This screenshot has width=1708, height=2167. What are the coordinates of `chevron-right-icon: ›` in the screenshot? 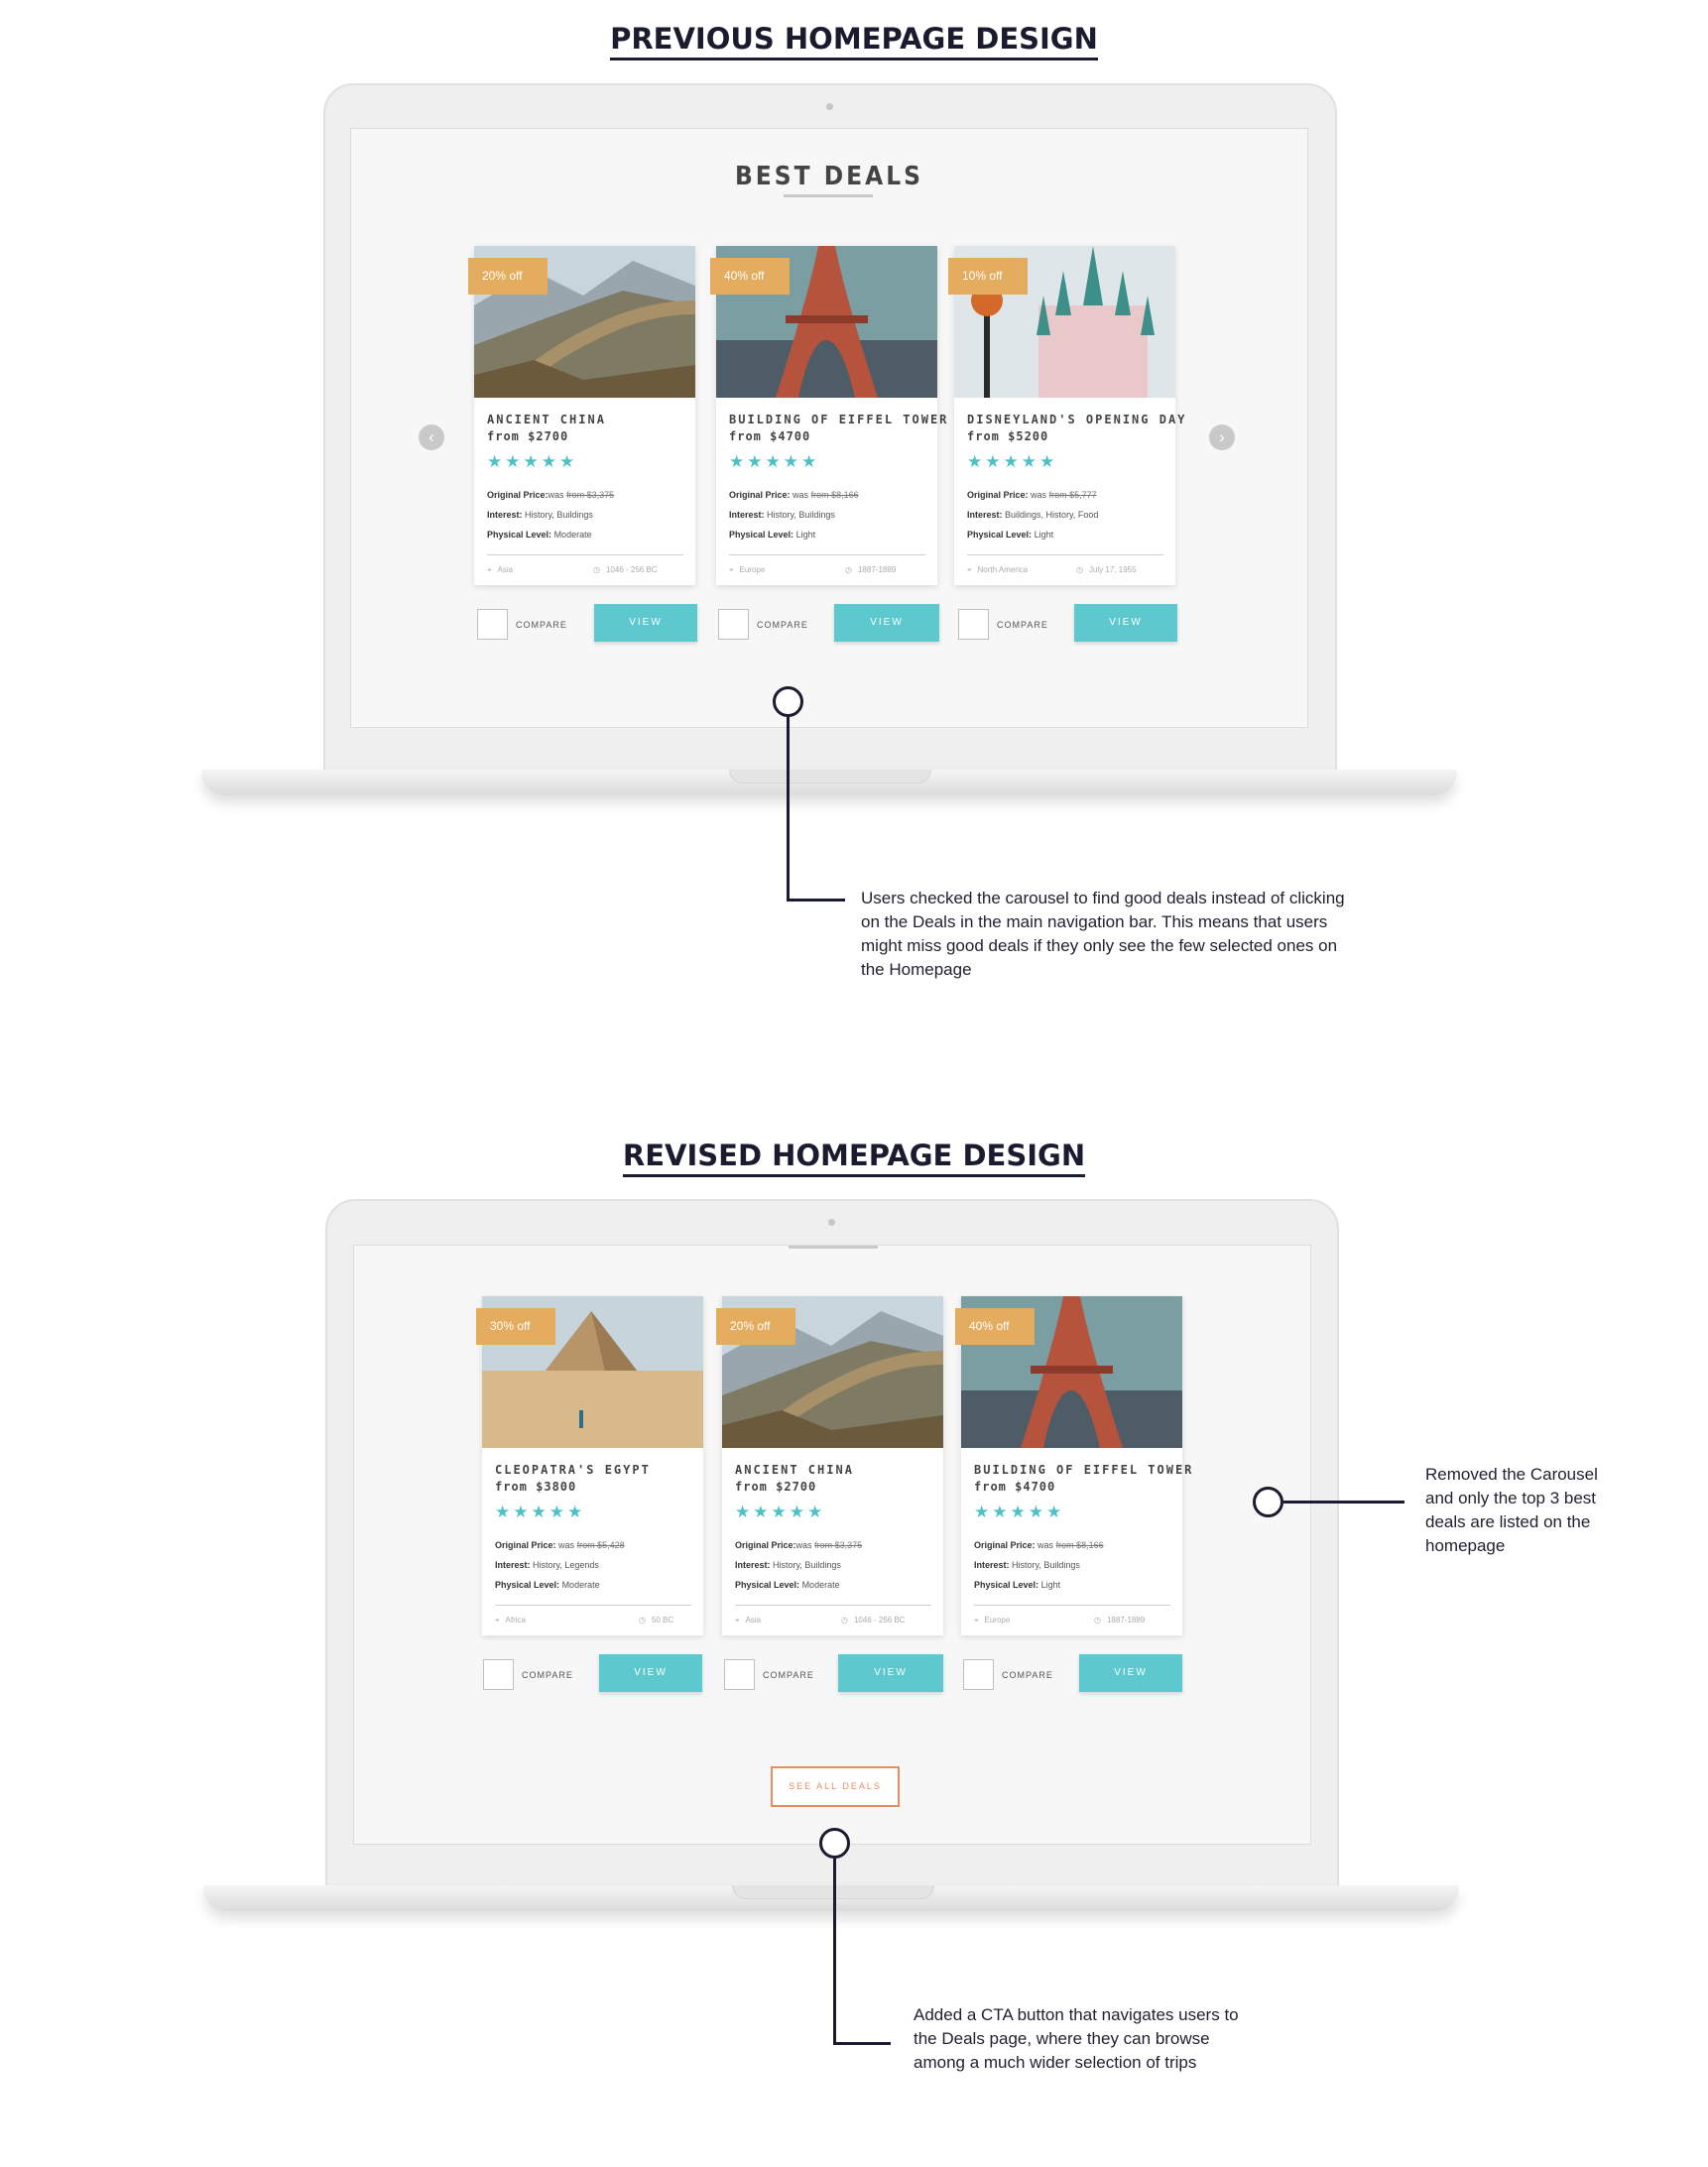 It's located at (1222, 436).